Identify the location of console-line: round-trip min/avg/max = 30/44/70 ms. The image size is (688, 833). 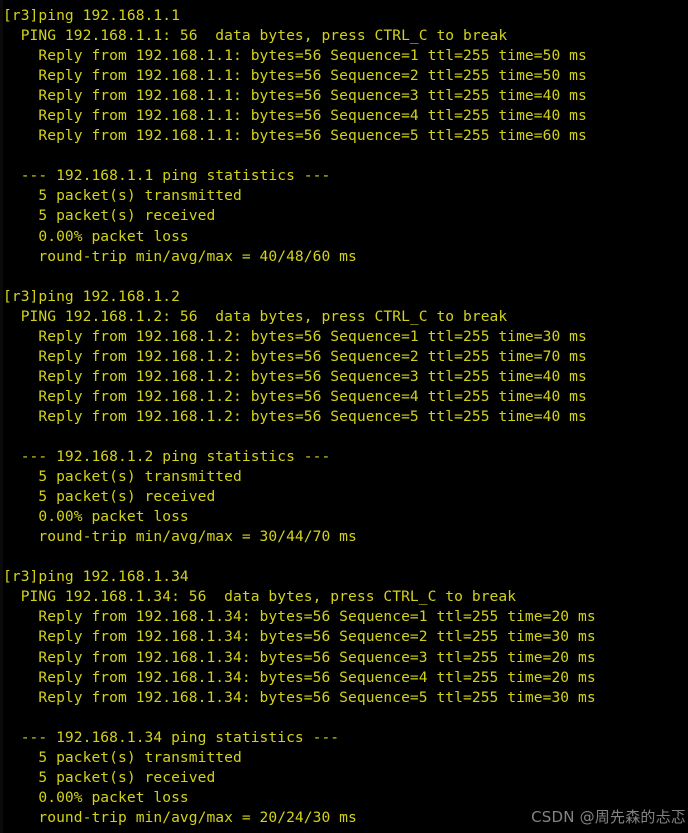
(180, 537).